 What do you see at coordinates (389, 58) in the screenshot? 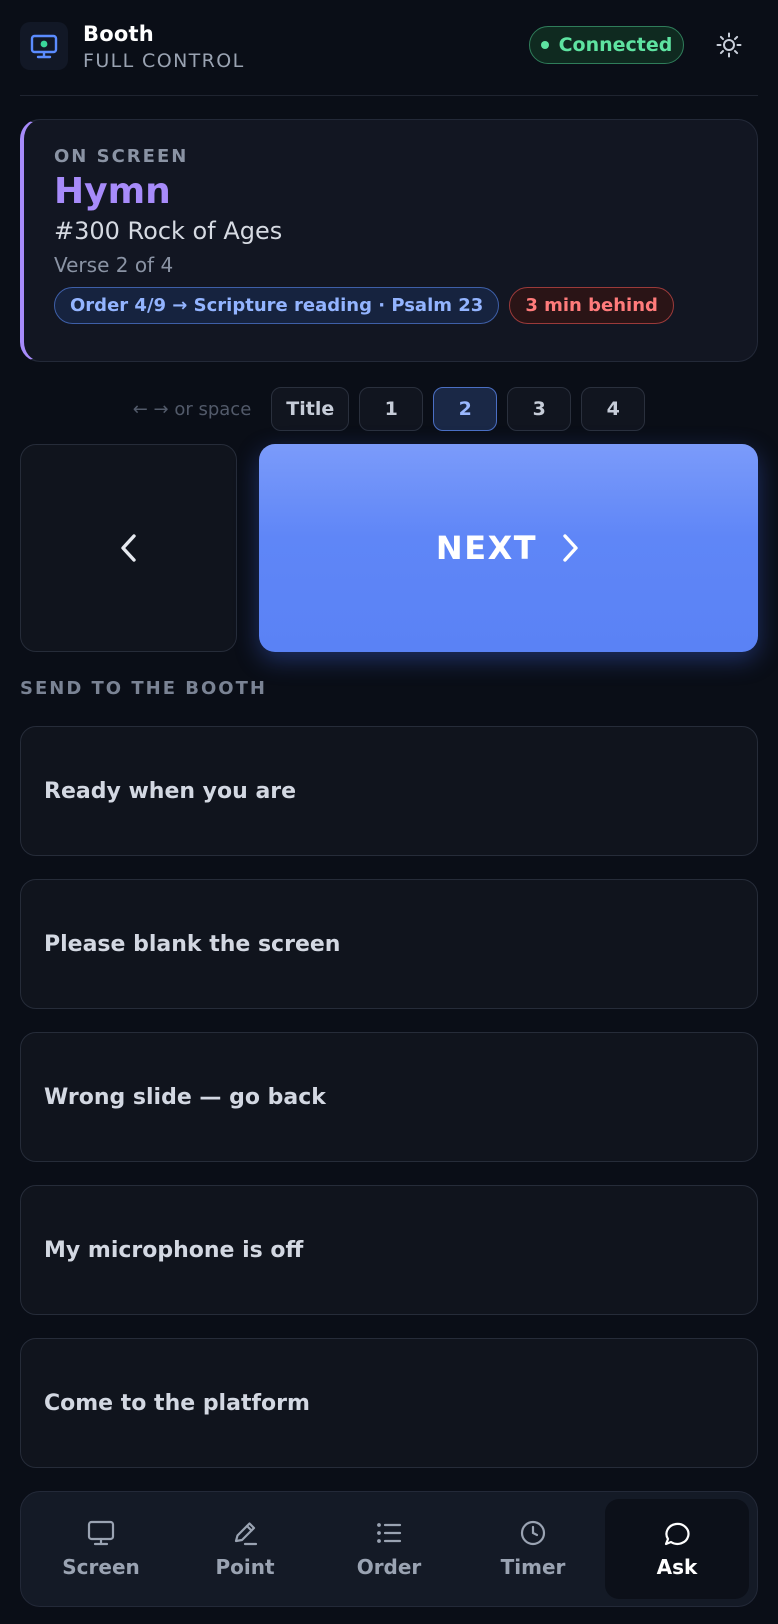
I see `header: Booth FULL CONTROL Connected` at bounding box center [389, 58].